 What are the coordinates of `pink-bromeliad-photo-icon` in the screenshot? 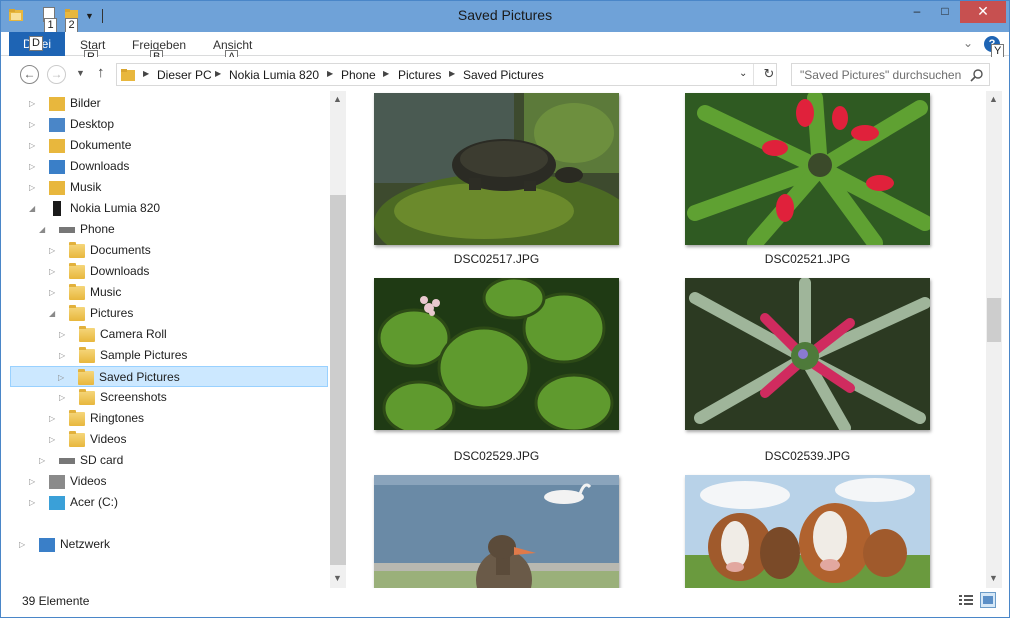 It's located at (807, 354).